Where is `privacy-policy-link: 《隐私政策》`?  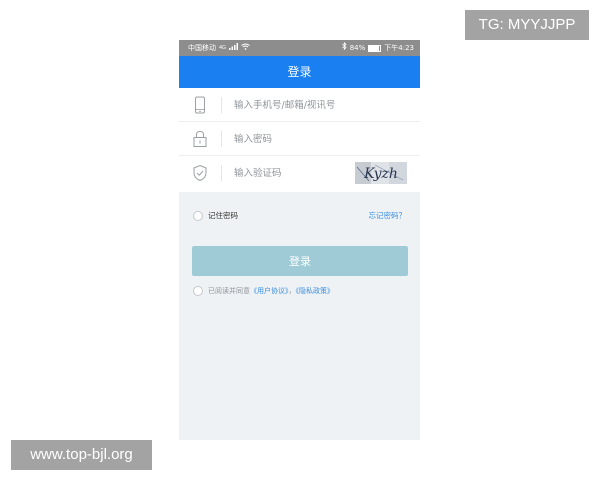
privacy-policy-link: 《隐私政策》 is located at coordinates (315, 291).